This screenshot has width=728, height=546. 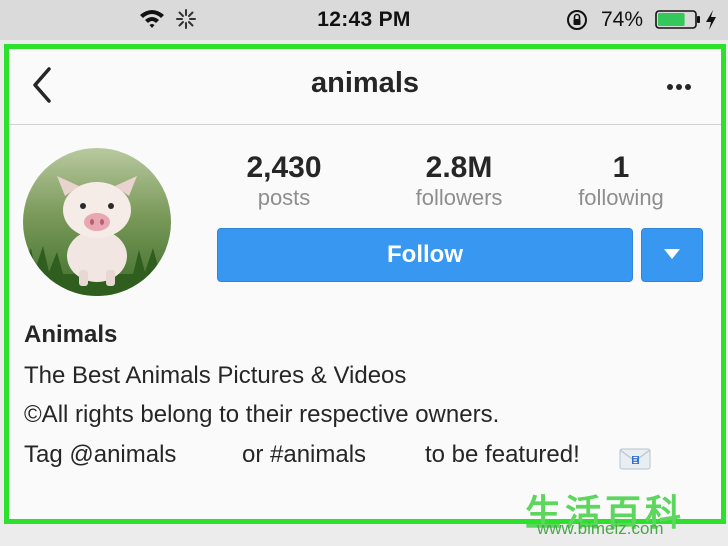 What do you see at coordinates (502, 454) in the screenshot?
I see `bio-line: to be featured!` at bounding box center [502, 454].